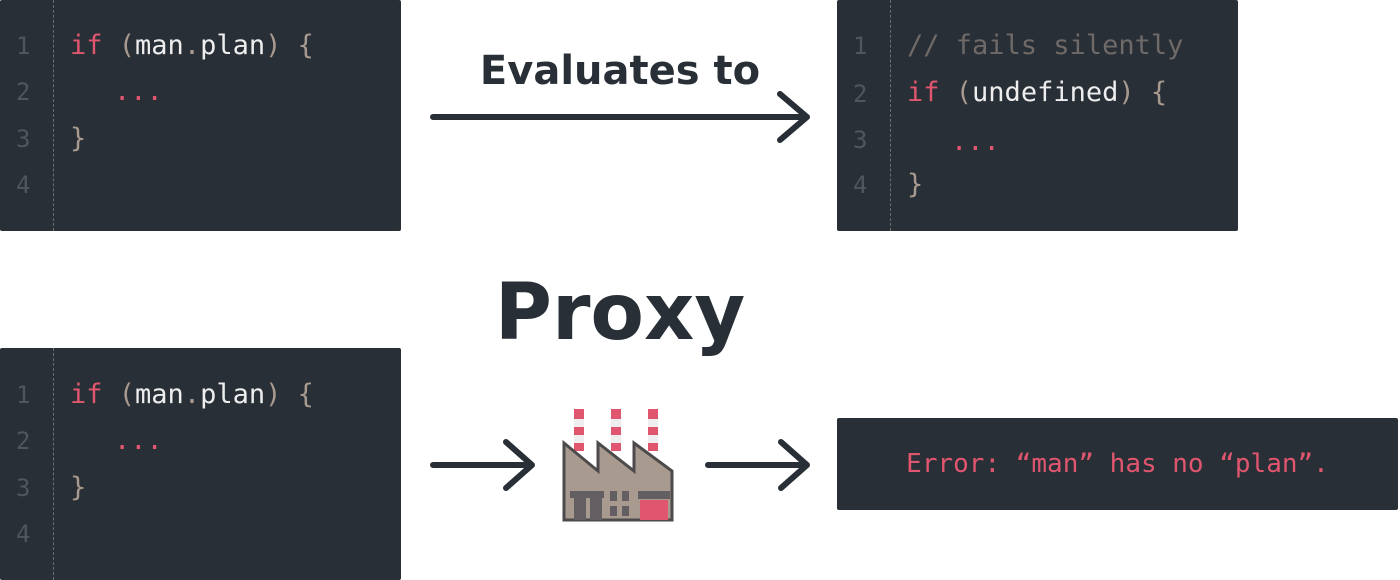 This screenshot has width=1400, height=580. What do you see at coordinates (620, 71) in the screenshot?
I see `evaluates-label: Evaluates to` at bounding box center [620, 71].